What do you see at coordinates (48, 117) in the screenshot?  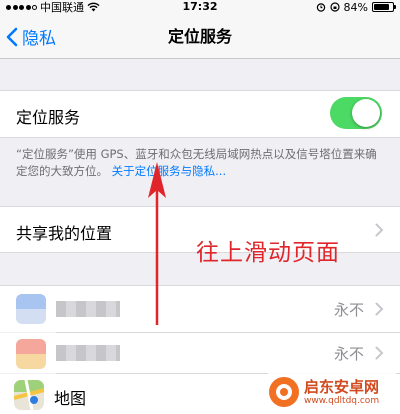 I see `location-services-label: 定位服务` at bounding box center [48, 117].